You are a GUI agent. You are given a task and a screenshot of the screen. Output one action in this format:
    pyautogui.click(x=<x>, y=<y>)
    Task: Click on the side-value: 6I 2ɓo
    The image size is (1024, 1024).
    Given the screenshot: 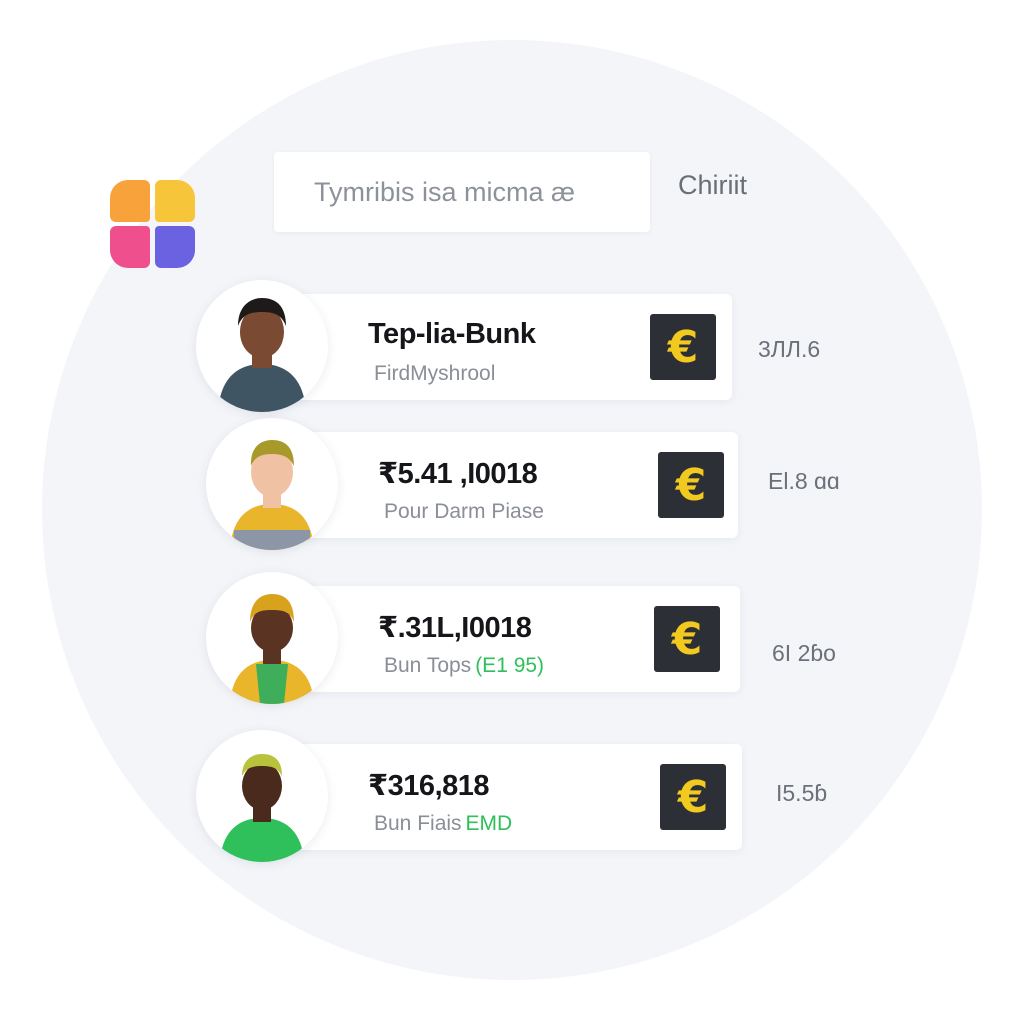 What is the action you would take?
    pyautogui.click(x=804, y=653)
    